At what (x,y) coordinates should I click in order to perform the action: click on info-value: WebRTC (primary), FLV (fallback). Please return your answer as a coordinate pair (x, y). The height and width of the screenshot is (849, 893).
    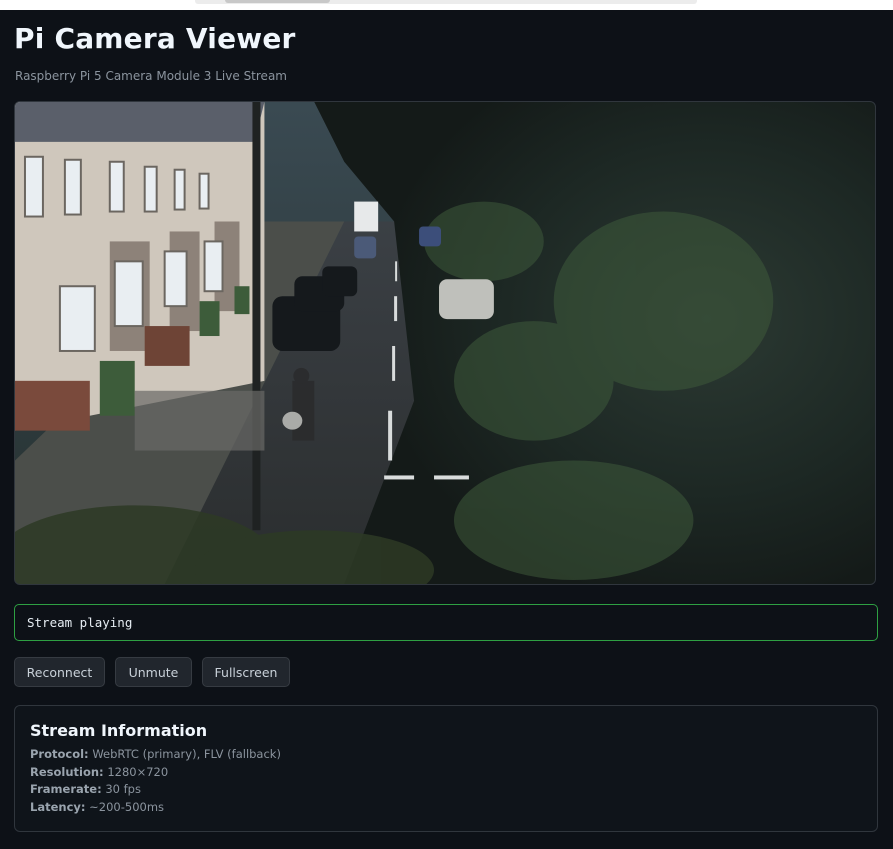
    Looking at the image, I should click on (186, 754).